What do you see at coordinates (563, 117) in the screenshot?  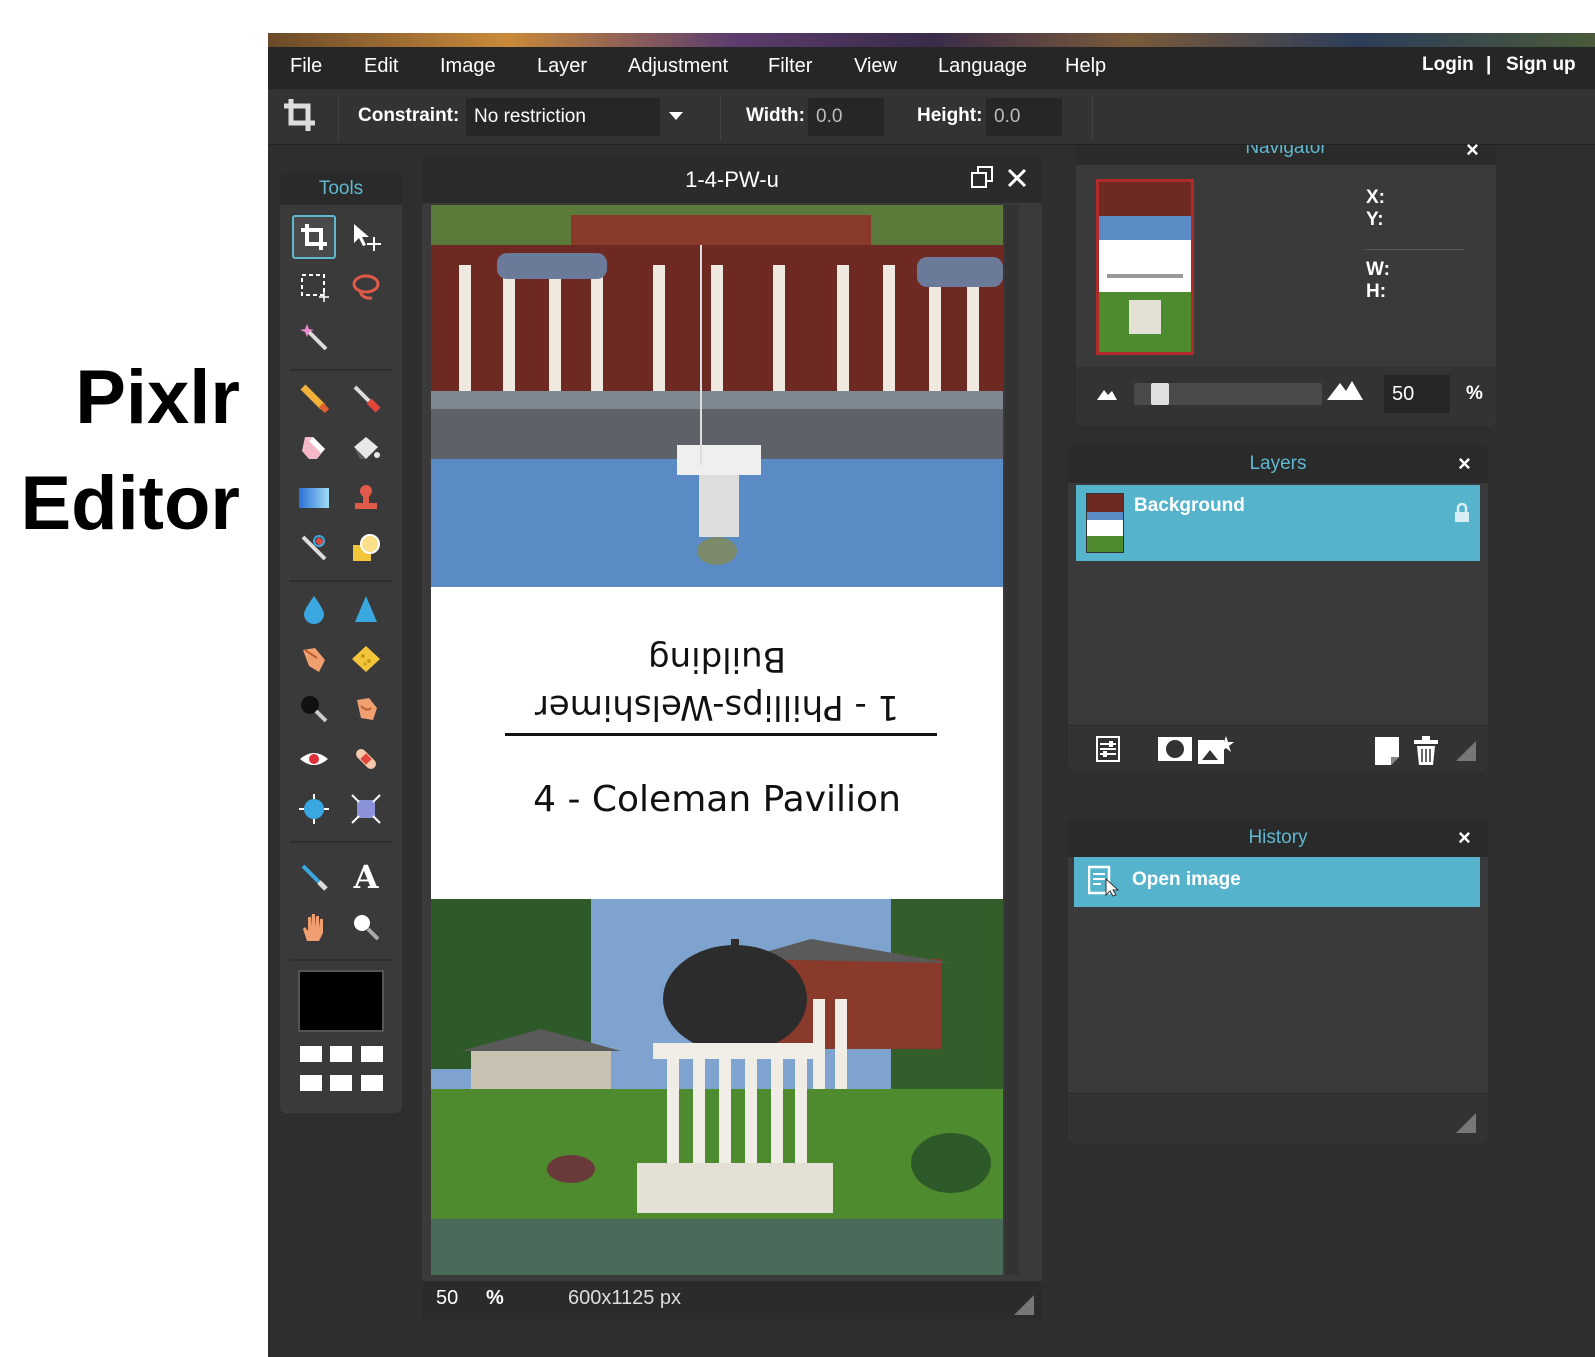 I see `constraint-select: No restriction` at bounding box center [563, 117].